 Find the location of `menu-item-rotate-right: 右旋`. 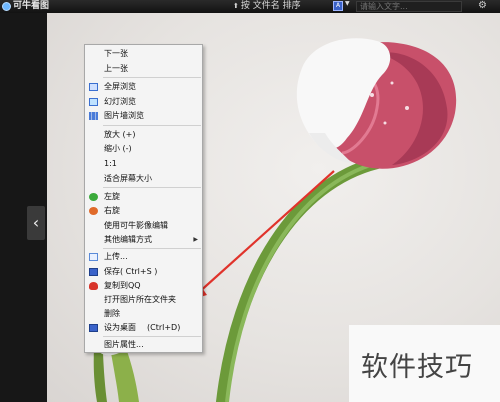

menu-item-rotate-right: 右旋 is located at coordinates (143, 211).